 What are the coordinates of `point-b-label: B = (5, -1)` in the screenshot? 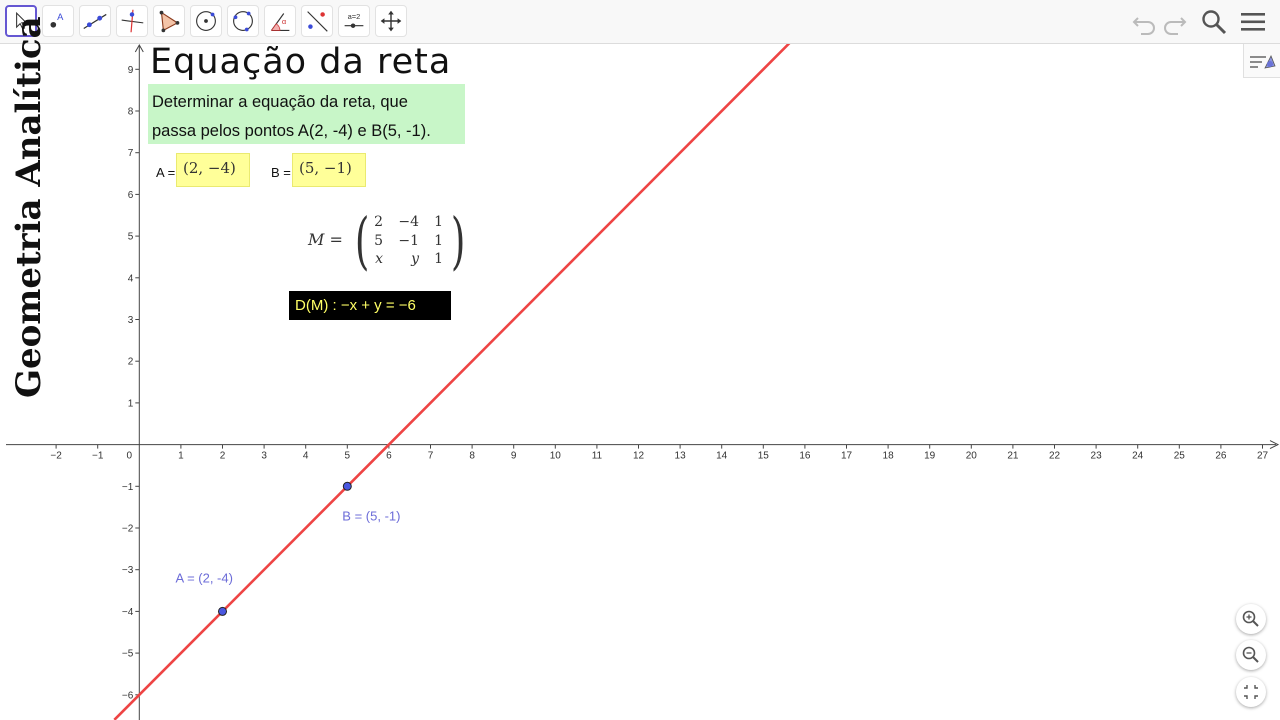 It's located at (371, 515).